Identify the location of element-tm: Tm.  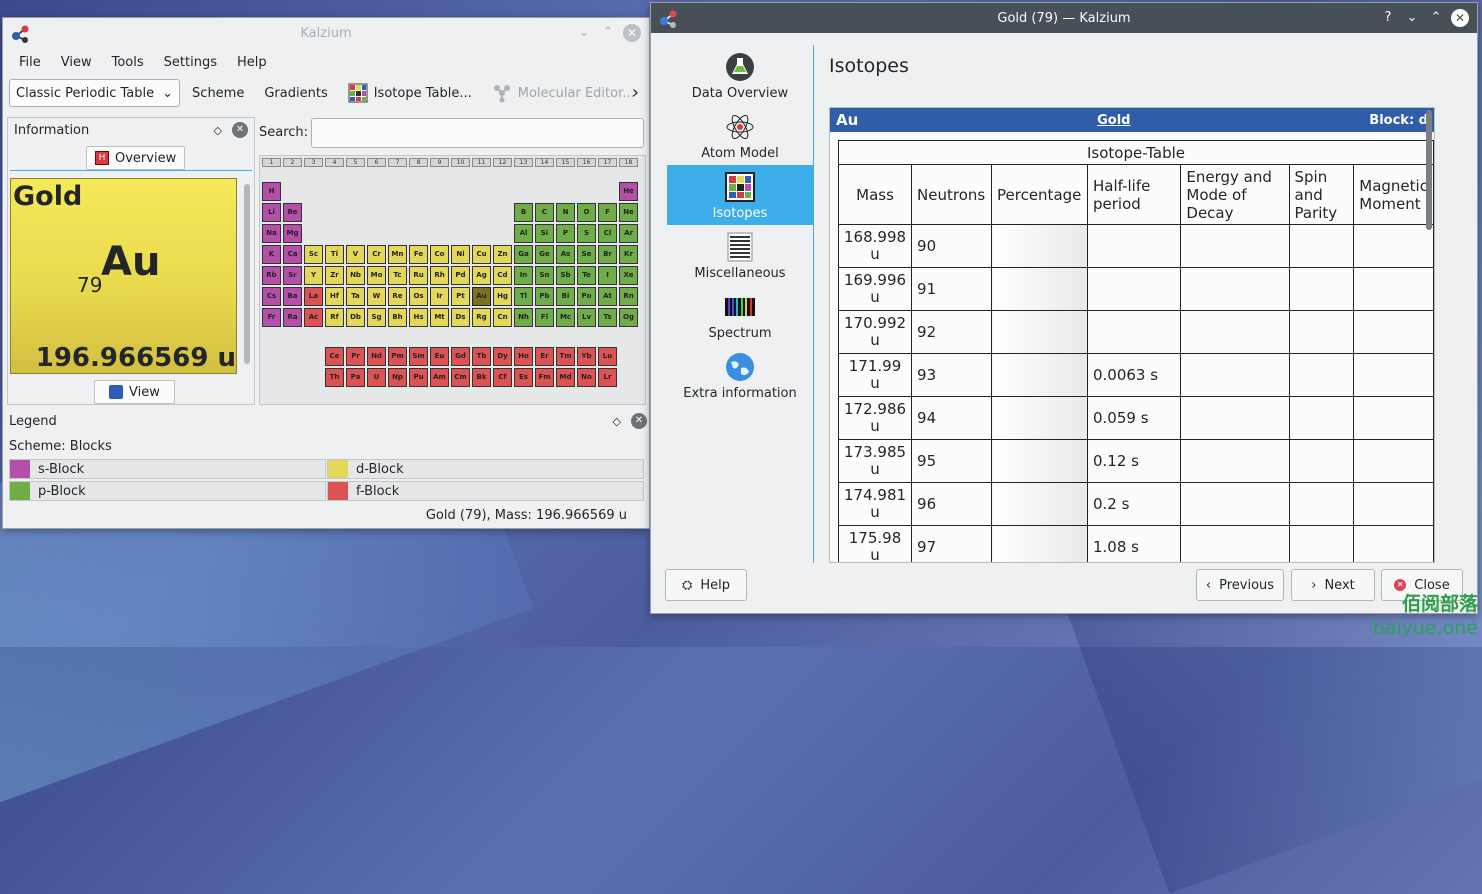
(565, 356).